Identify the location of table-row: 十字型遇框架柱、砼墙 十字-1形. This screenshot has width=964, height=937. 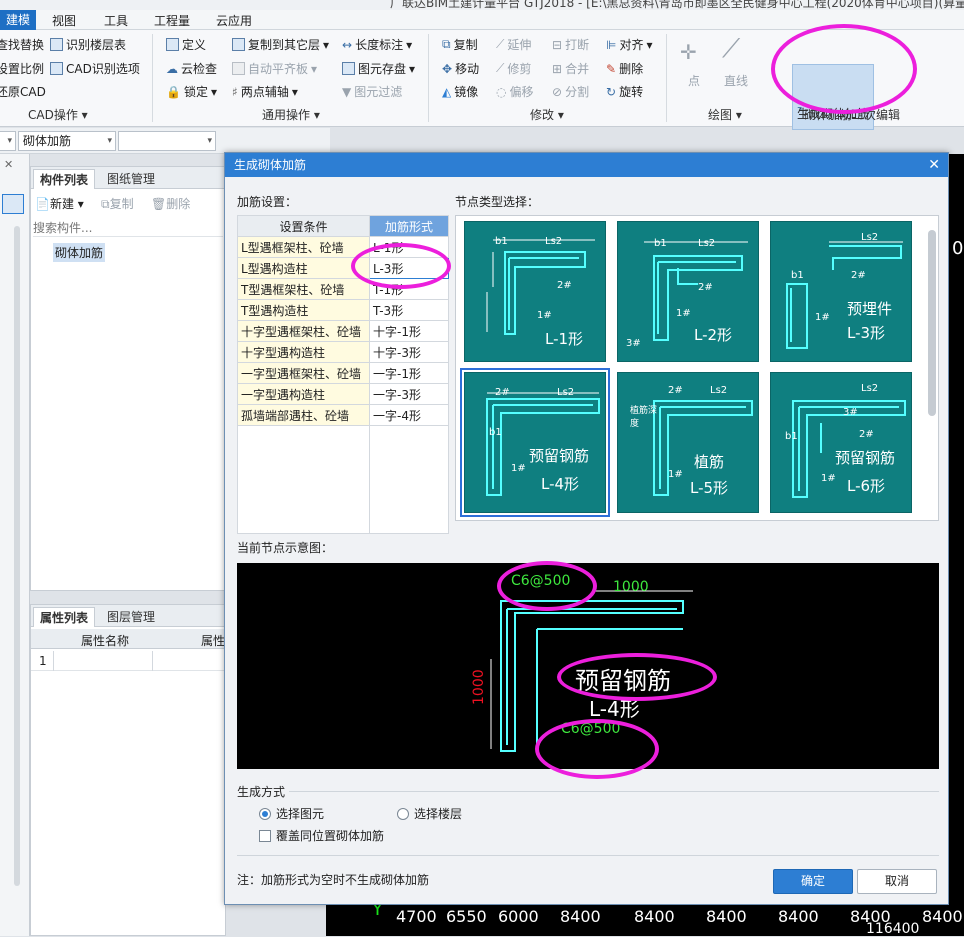
(343, 331).